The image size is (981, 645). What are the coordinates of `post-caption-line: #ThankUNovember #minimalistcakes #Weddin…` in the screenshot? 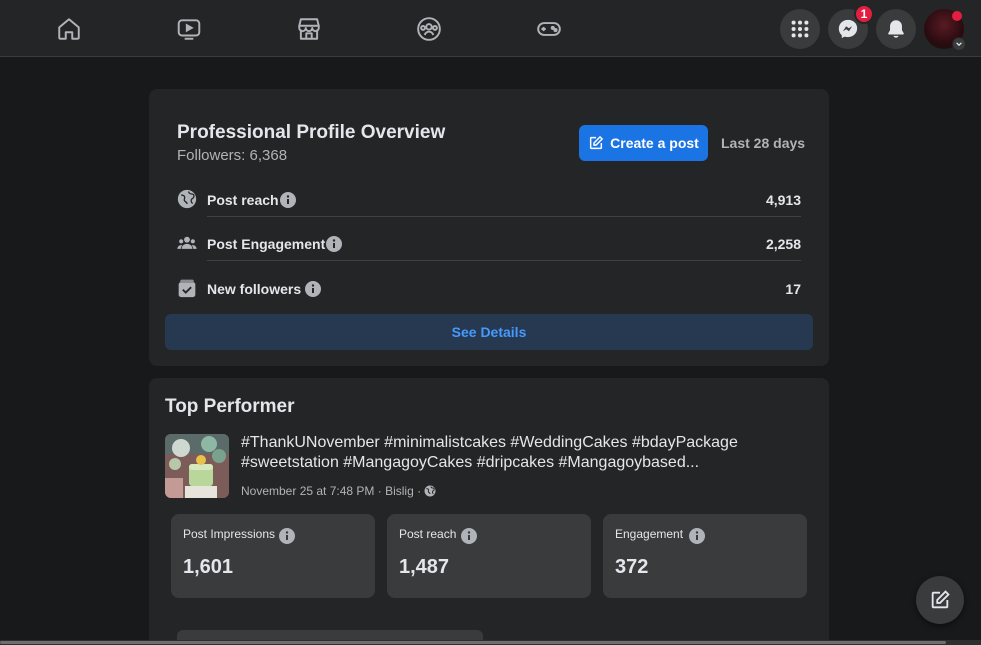 It's located at (489, 442).